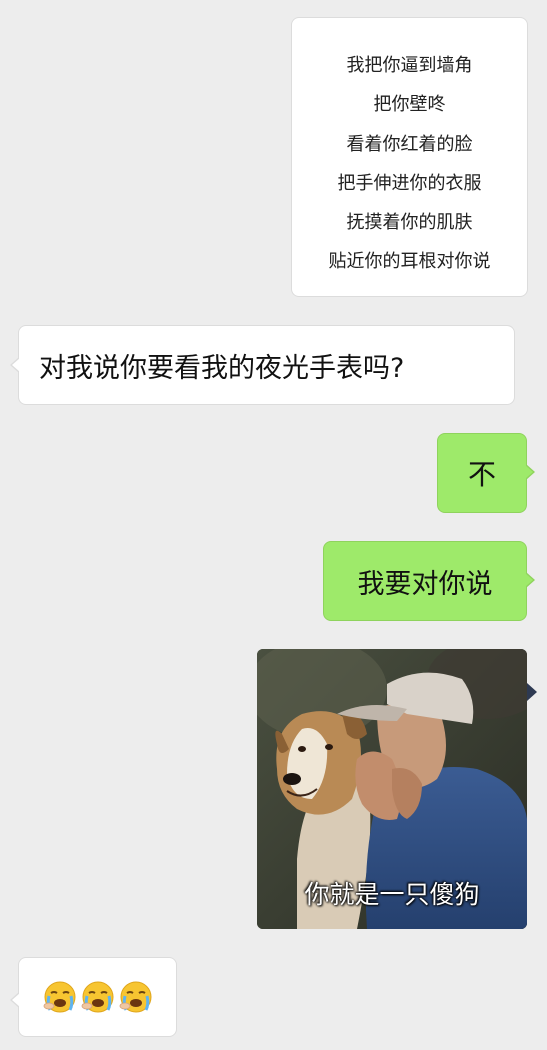 The image size is (547, 1050). Describe the element at coordinates (532, 692) in the screenshot. I see `image-bubble-tail` at that location.